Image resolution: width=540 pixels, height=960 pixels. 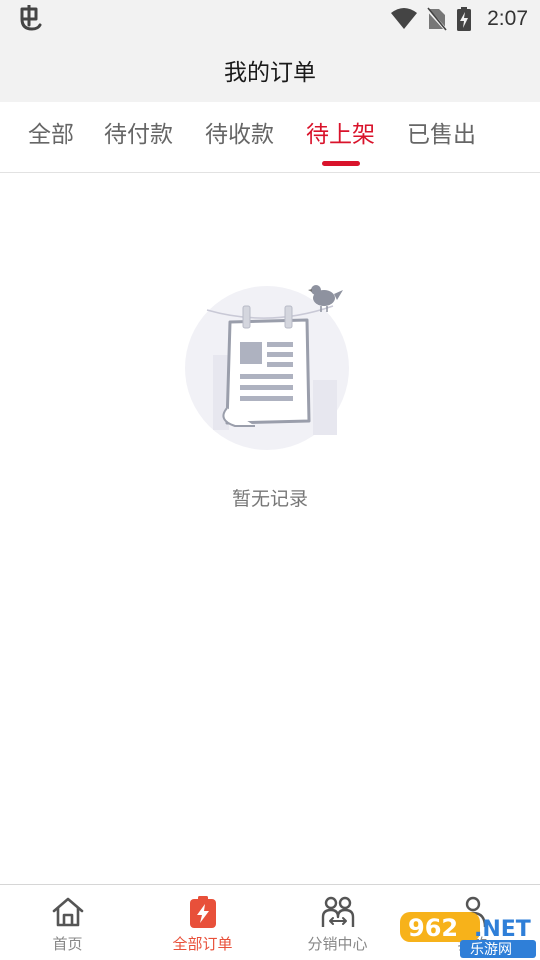 I want to click on tab-pending-receipt: 待收款, so click(x=239, y=137).